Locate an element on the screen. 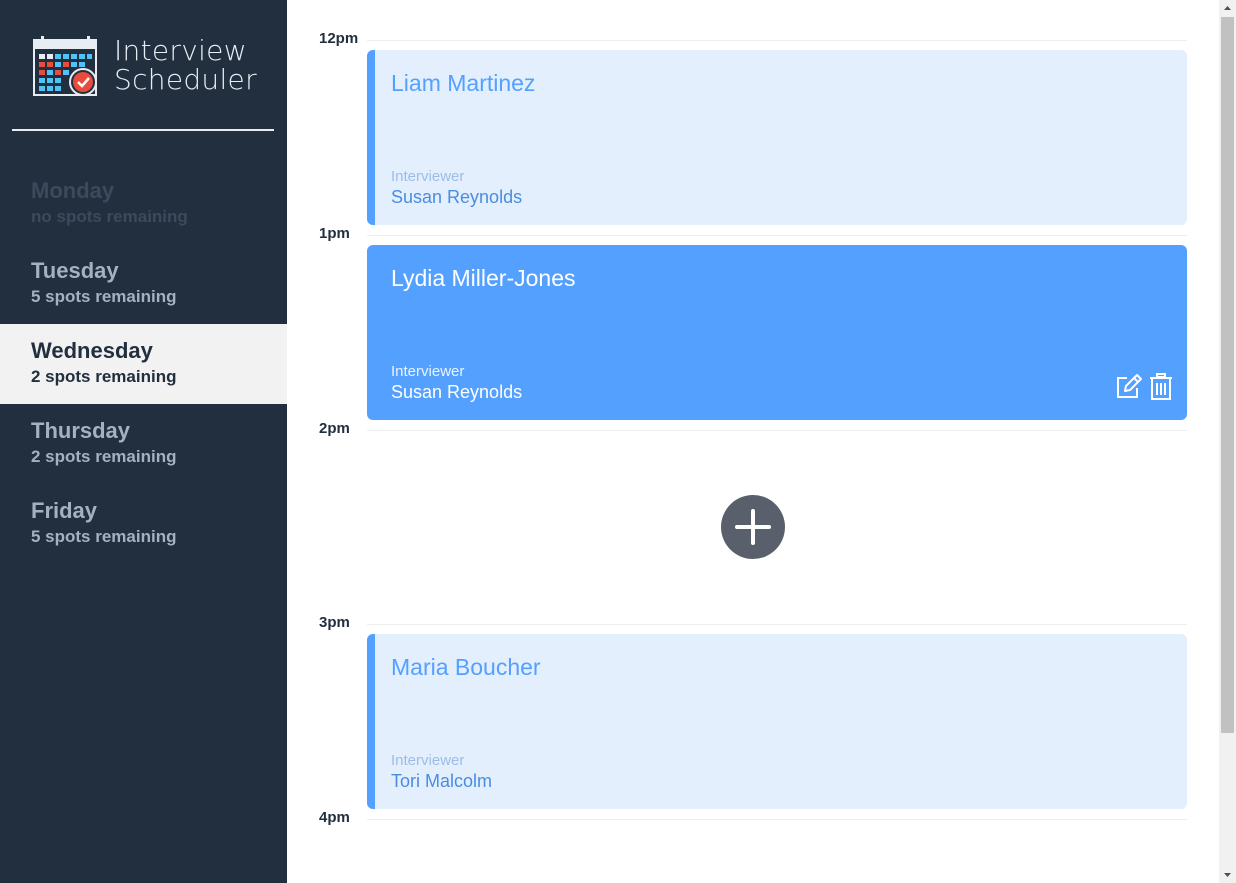  calendar-check-icon is located at coordinates (65, 67).